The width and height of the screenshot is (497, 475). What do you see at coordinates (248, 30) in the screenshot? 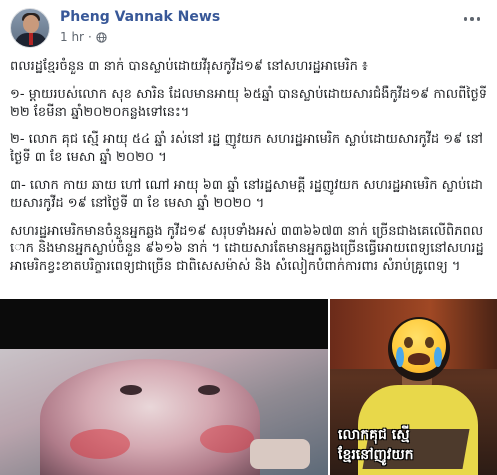
I see `post-header: Pheng Vannak News 1 hr ·` at bounding box center [248, 30].